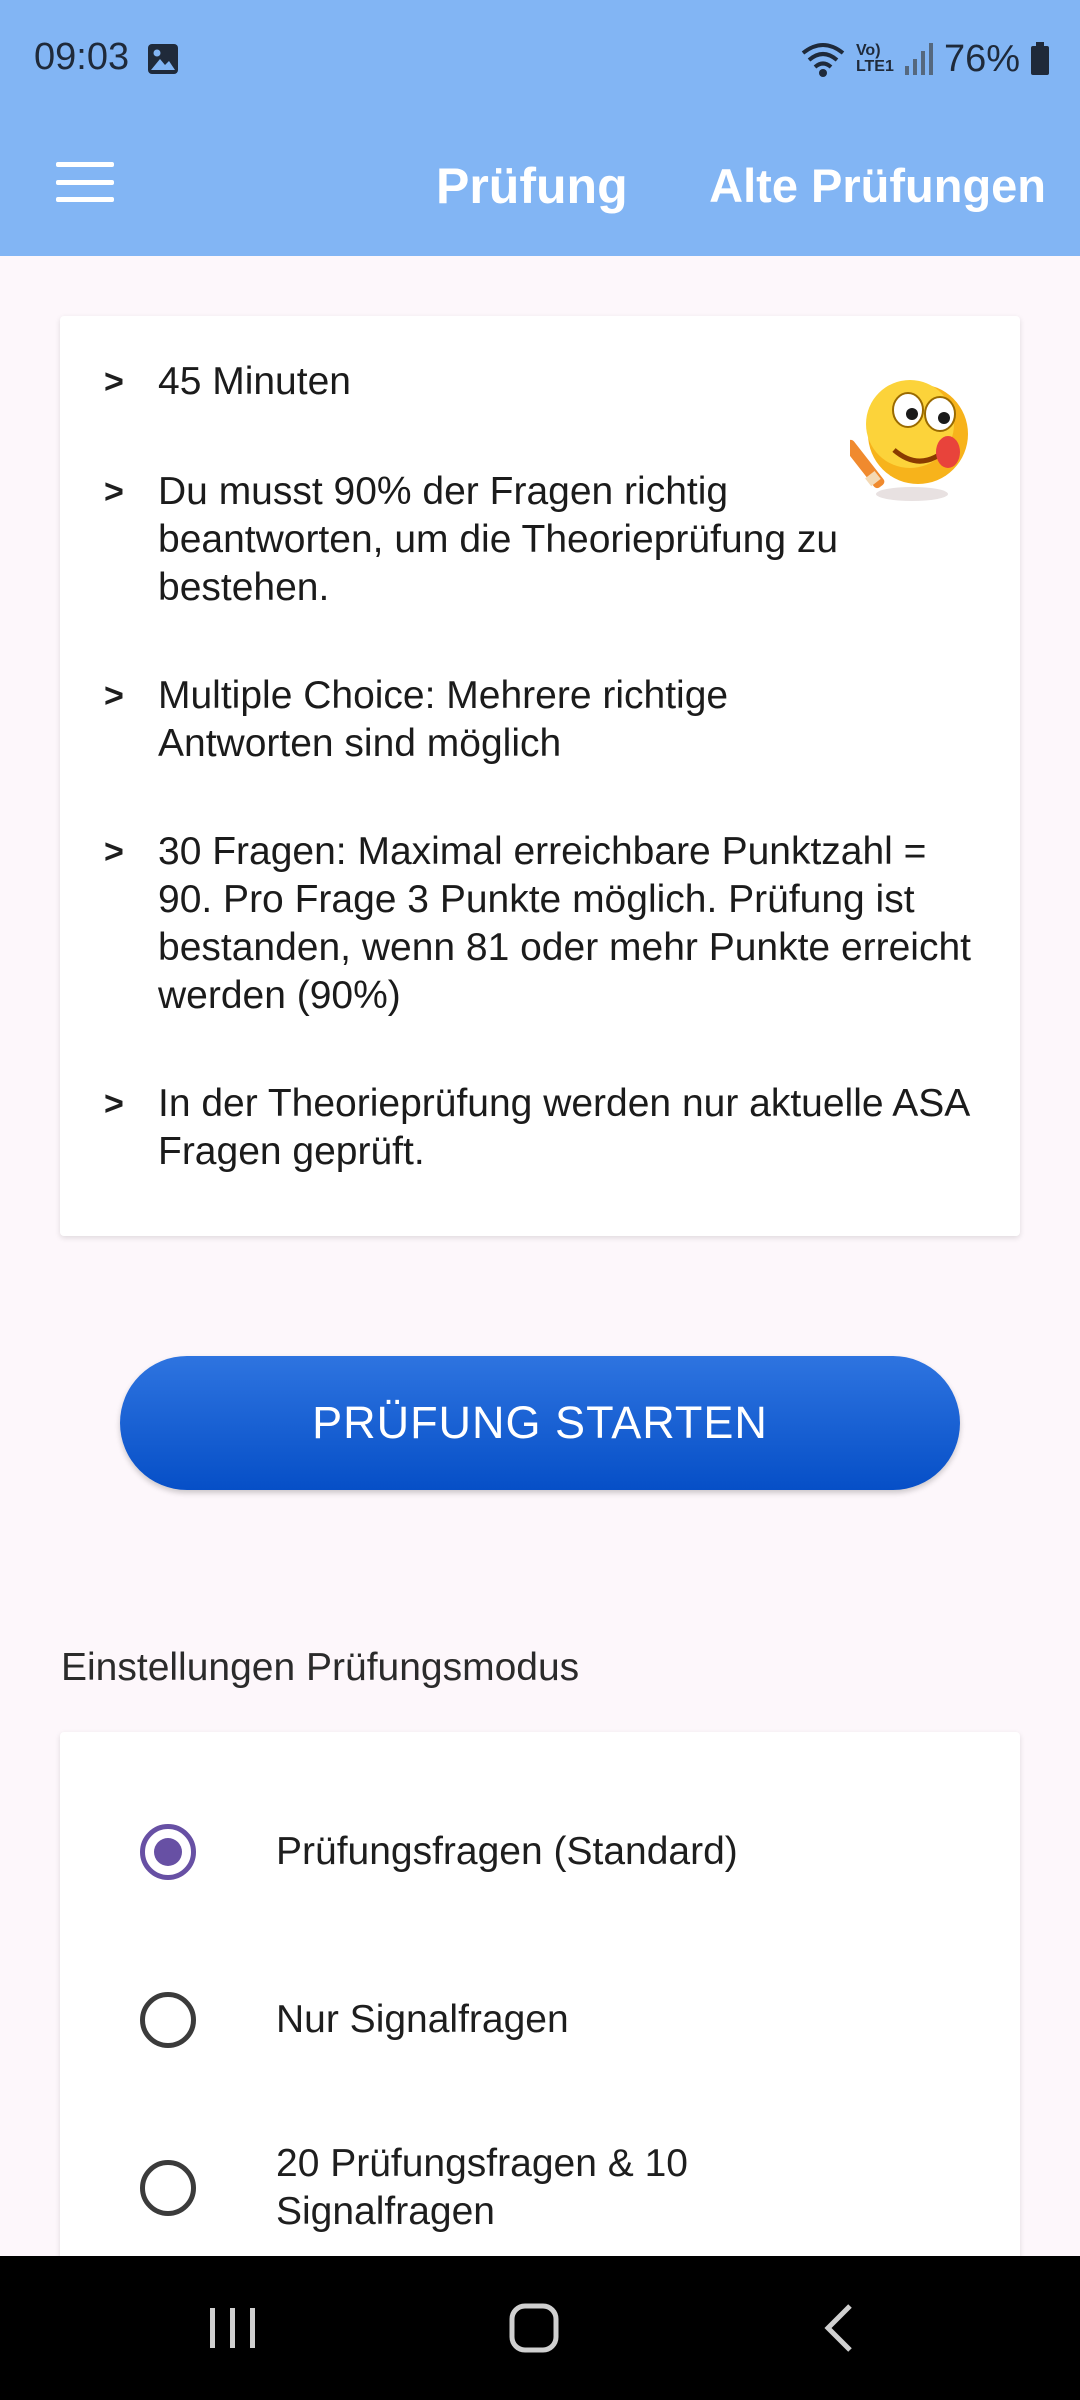 The width and height of the screenshot is (1080, 2400). I want to click on battery-icon, so click(1040, 58).